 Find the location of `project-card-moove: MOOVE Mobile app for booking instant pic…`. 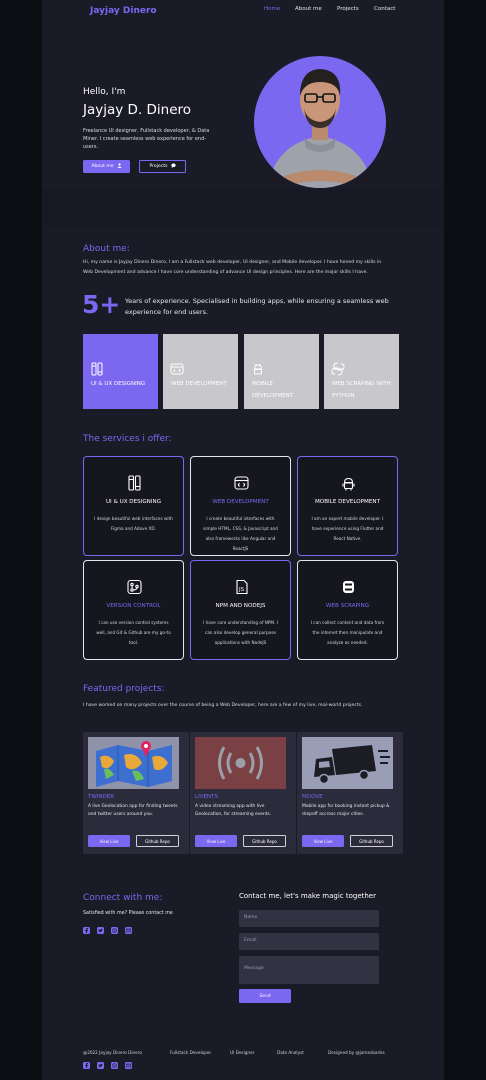

project-card-moove: MOOVE Mobile app for booking instant pic… is located at coordinates (350, 793).